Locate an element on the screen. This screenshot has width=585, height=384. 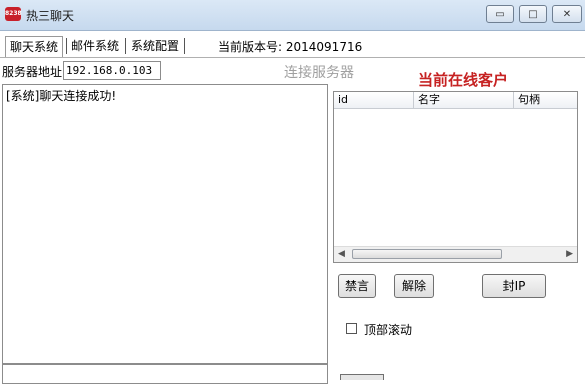
tab-mail-system: 邮件系统 is located at coordinates (95, 46).